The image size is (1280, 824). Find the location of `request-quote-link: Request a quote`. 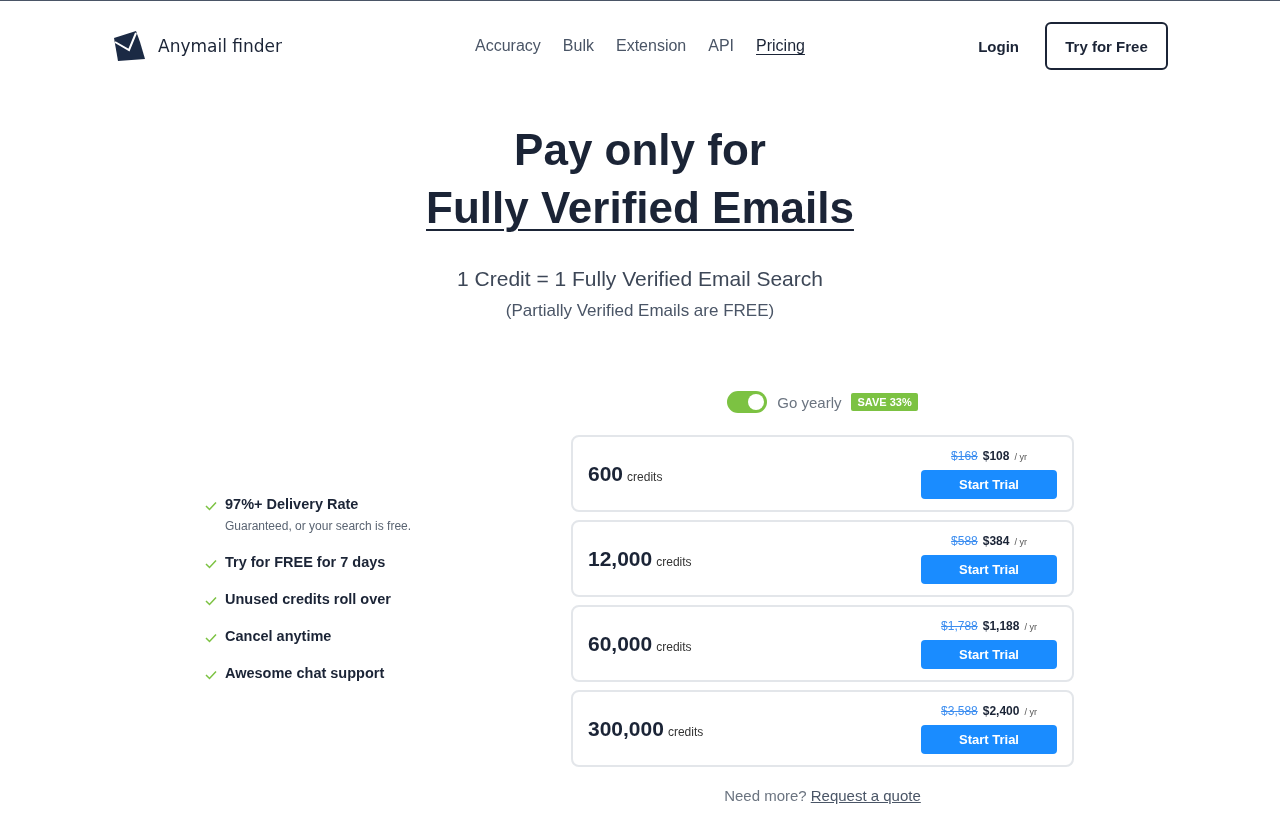

request-quote-link: Request a quote is located at coordinates (865, 795).